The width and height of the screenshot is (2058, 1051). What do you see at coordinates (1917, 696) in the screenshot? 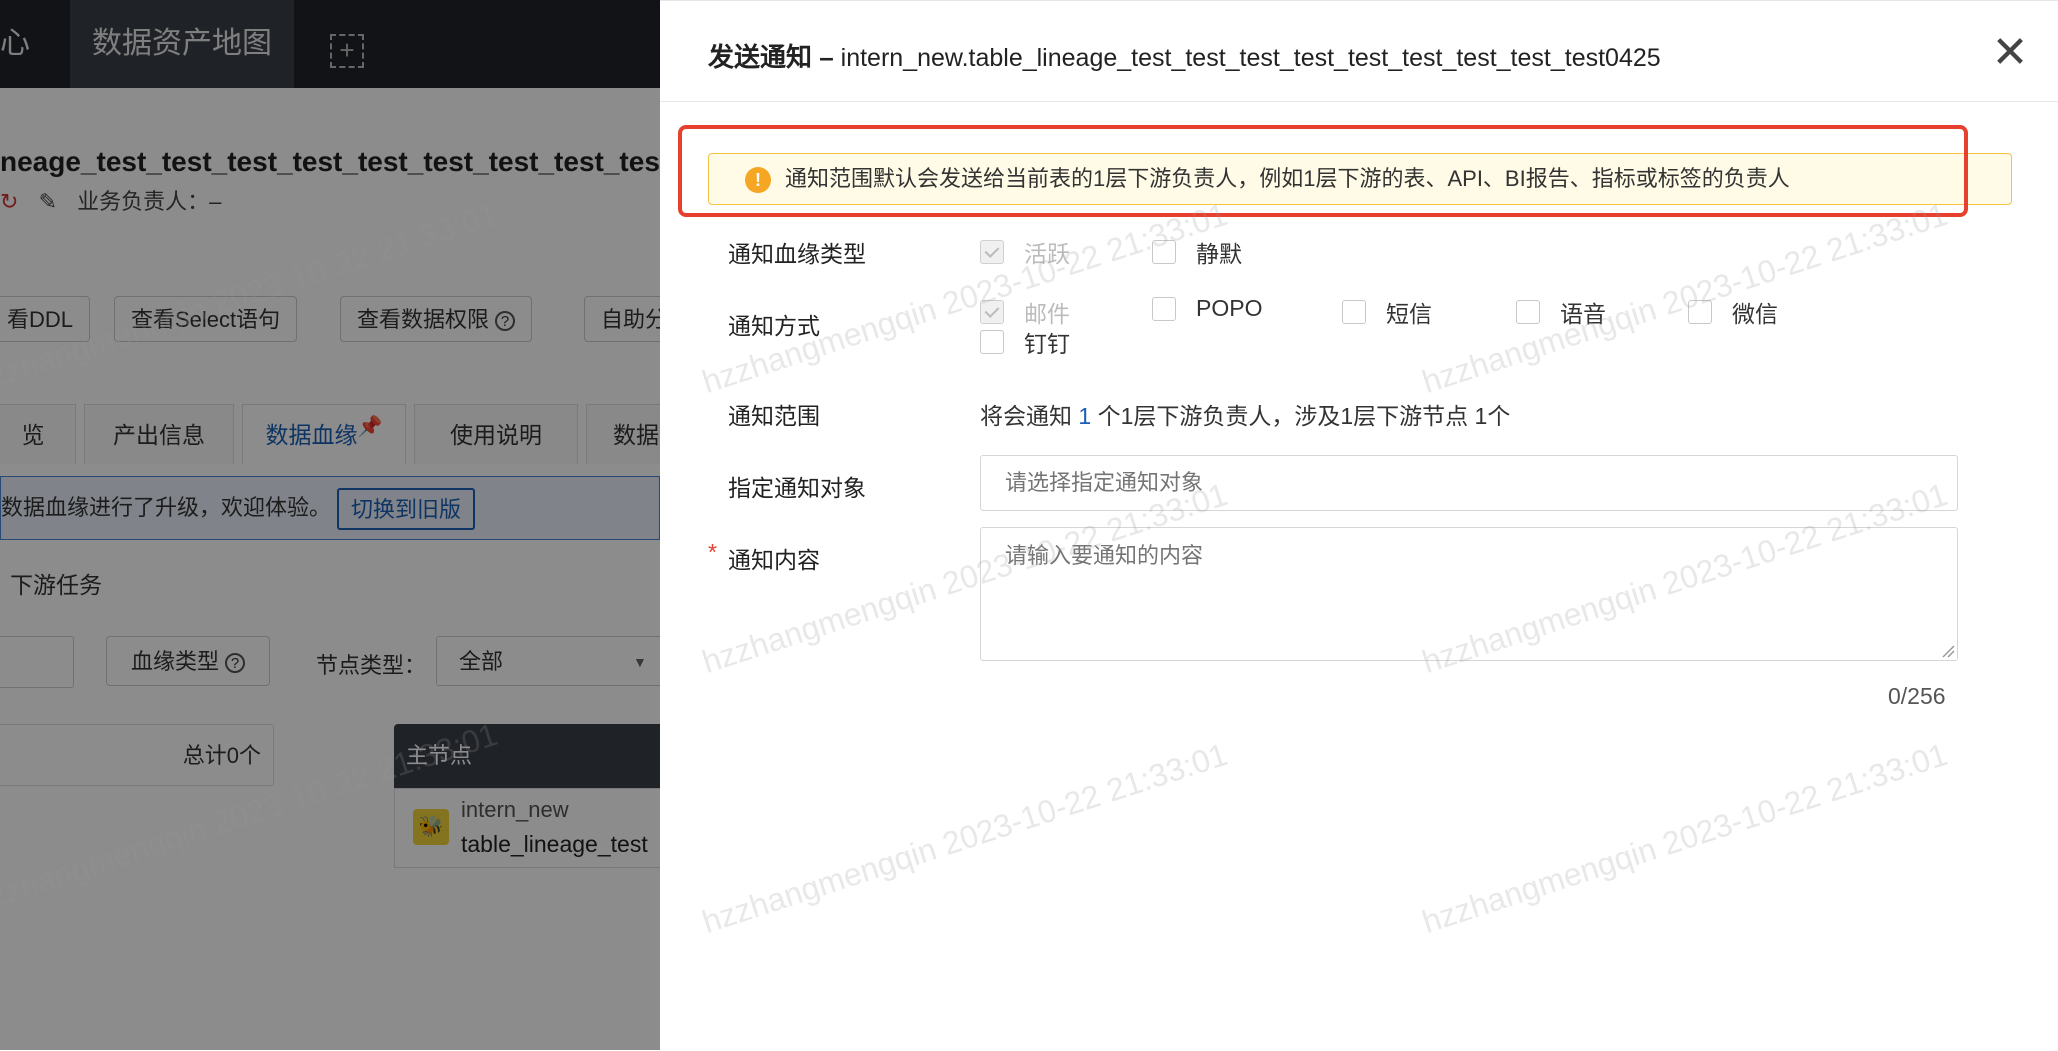
I see `char-counter: 0/256` at bounding box center [1917, 696].